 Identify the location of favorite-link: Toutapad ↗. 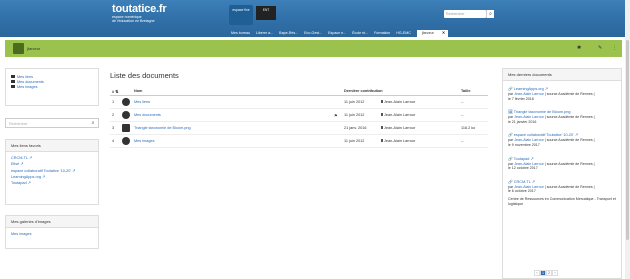
(52, 183).